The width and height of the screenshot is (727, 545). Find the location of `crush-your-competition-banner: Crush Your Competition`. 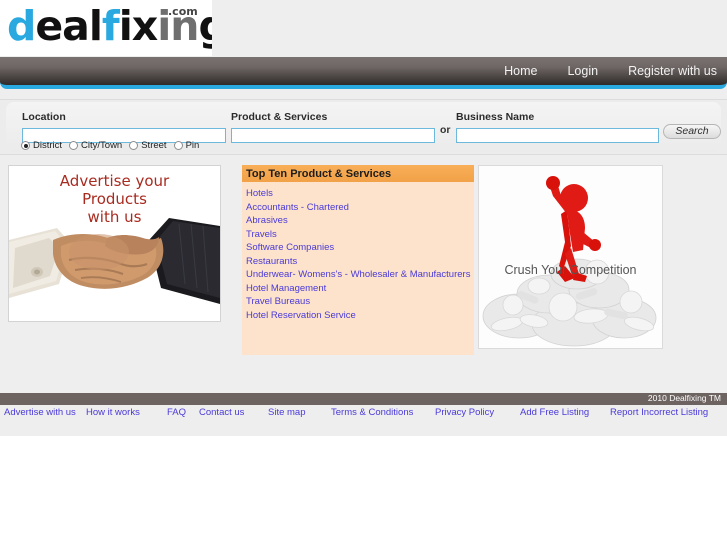

crush-your-competition-banner: Crush Your Competition is located at coordinates (570, 257).